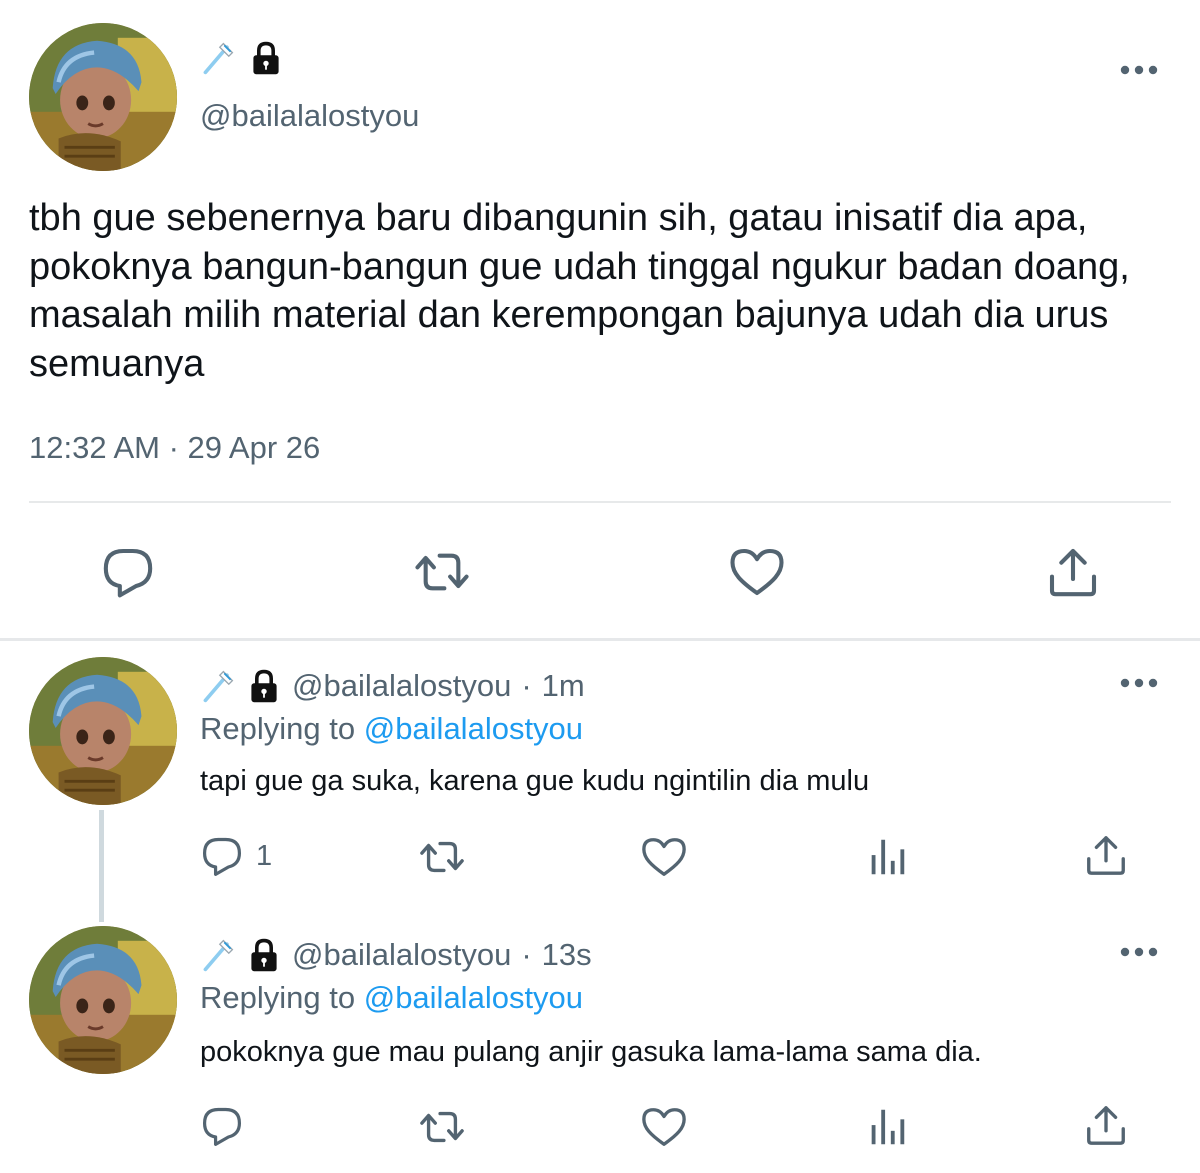  What do you see at coordinates (567, 955) in the screenshot?
I see `relative-time: 13s` at bounding box center [567, 955].